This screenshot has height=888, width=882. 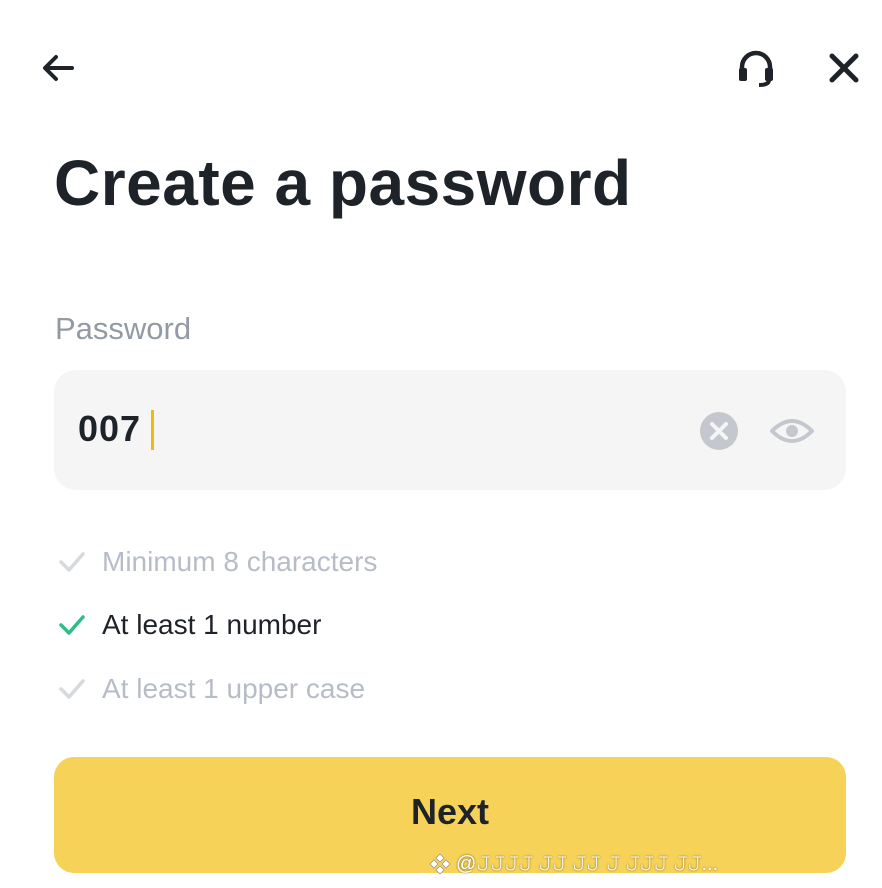 I want to click on page-title: Create a password, so click(x=343, y=183).